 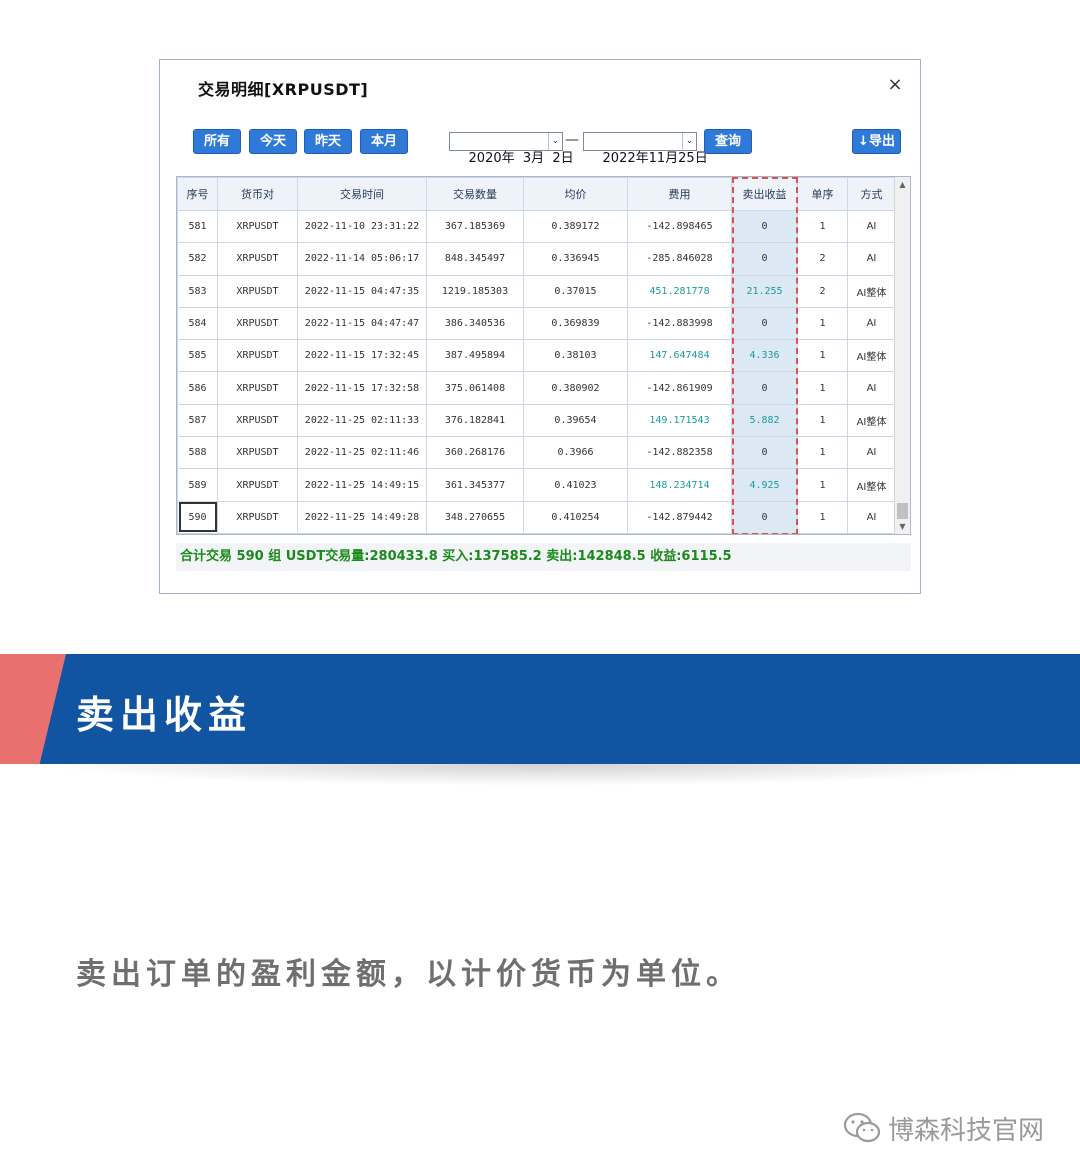 I want to click on close-icon: ×, so click(x=895, y=85).